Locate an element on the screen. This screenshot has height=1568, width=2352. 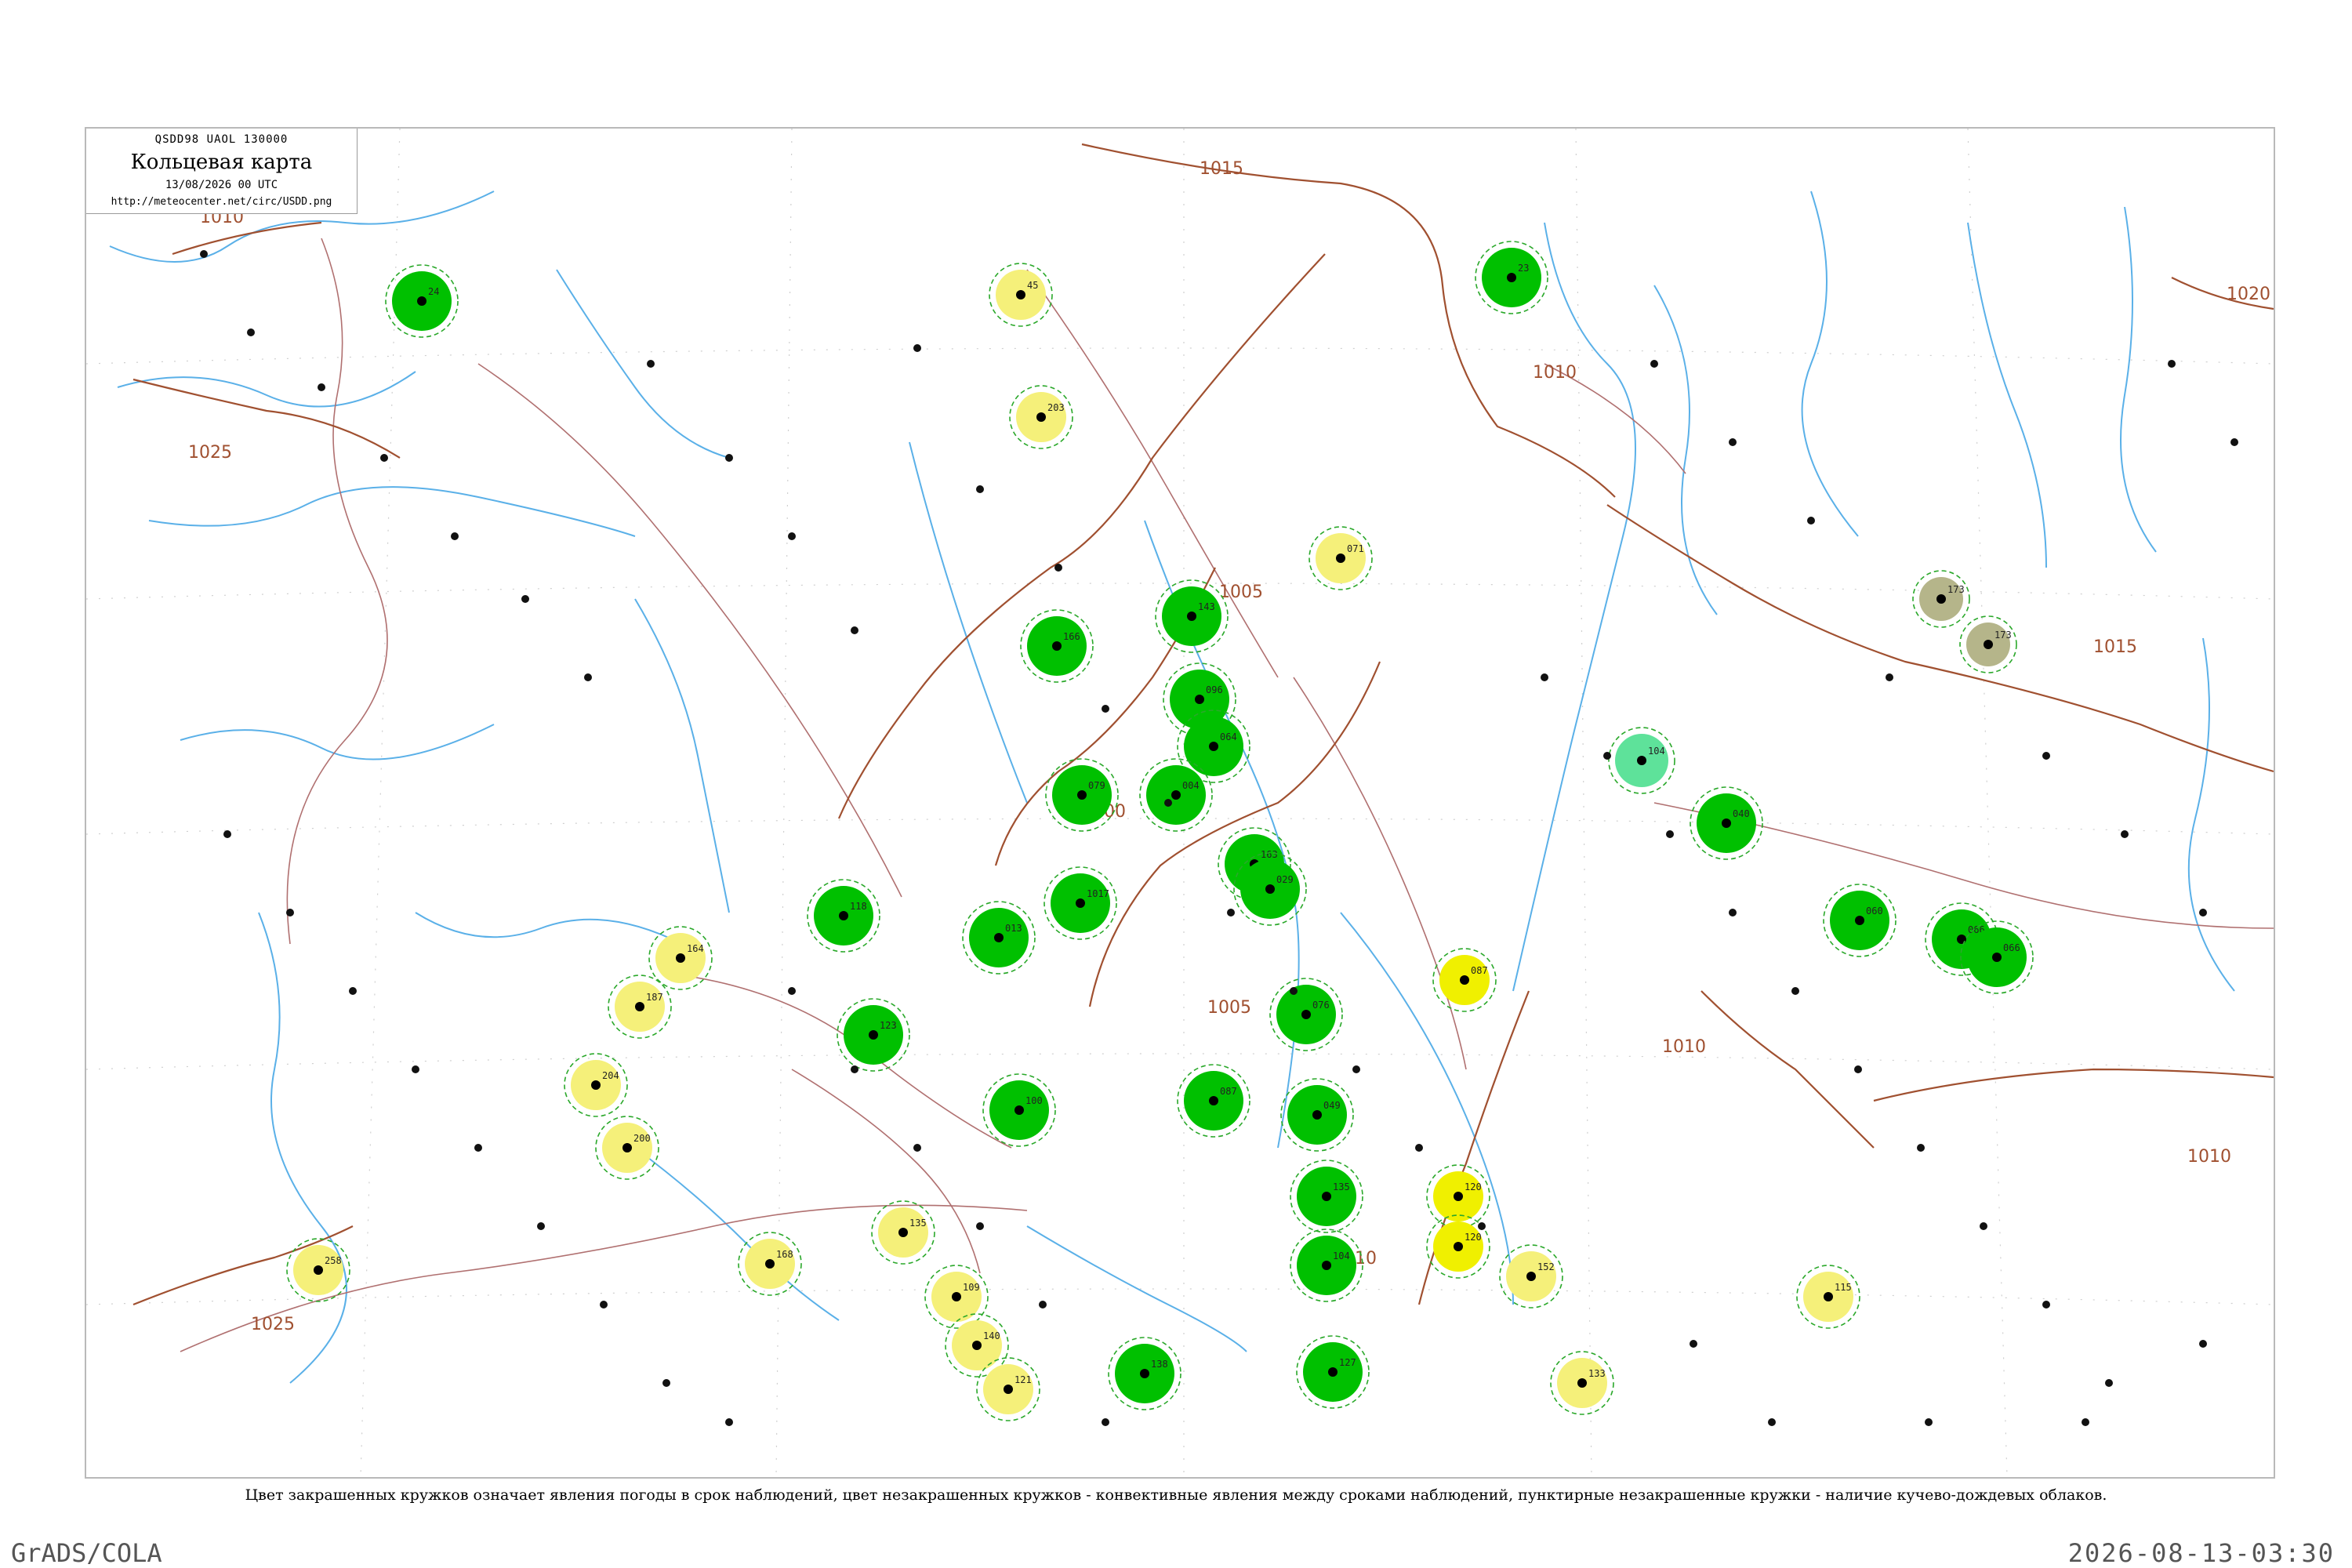
station-pressure-label: 120 is located at coordinates (1473, 1186).